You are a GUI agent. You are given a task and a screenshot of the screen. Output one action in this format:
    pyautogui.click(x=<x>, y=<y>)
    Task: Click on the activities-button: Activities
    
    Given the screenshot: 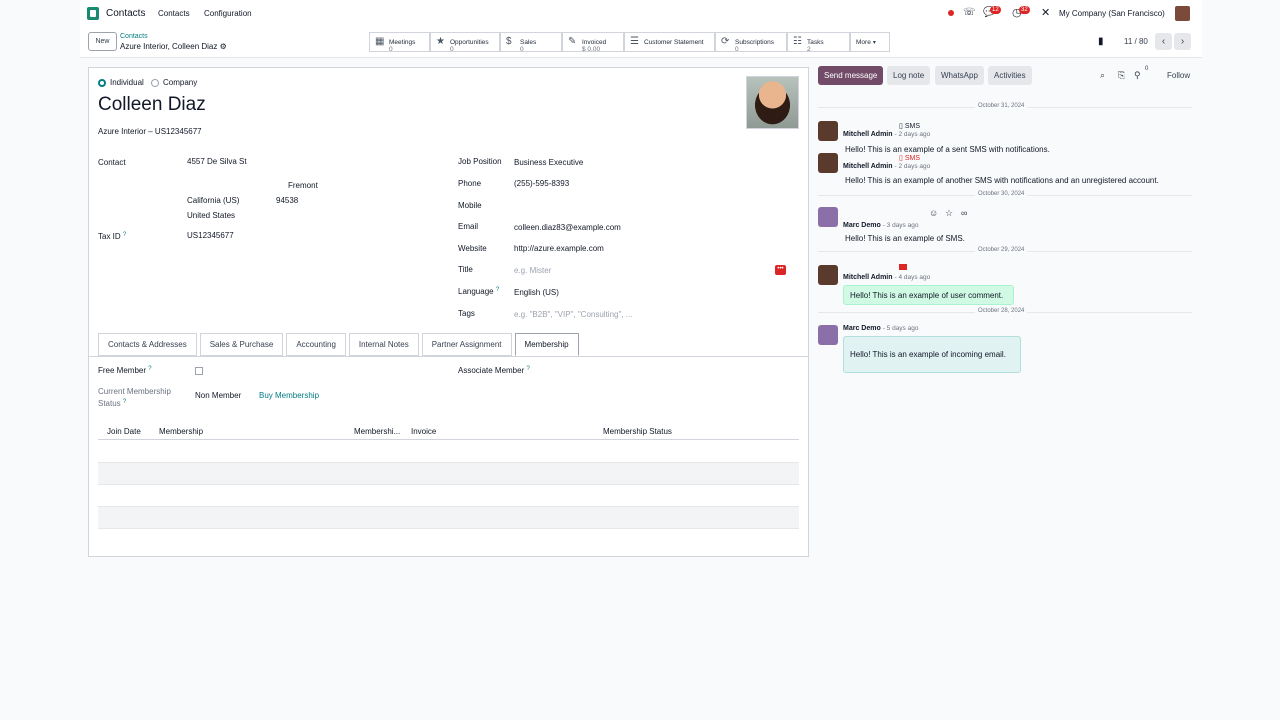 What is the action you would take?
    pyautogui.click(x=1010, y=75)
    